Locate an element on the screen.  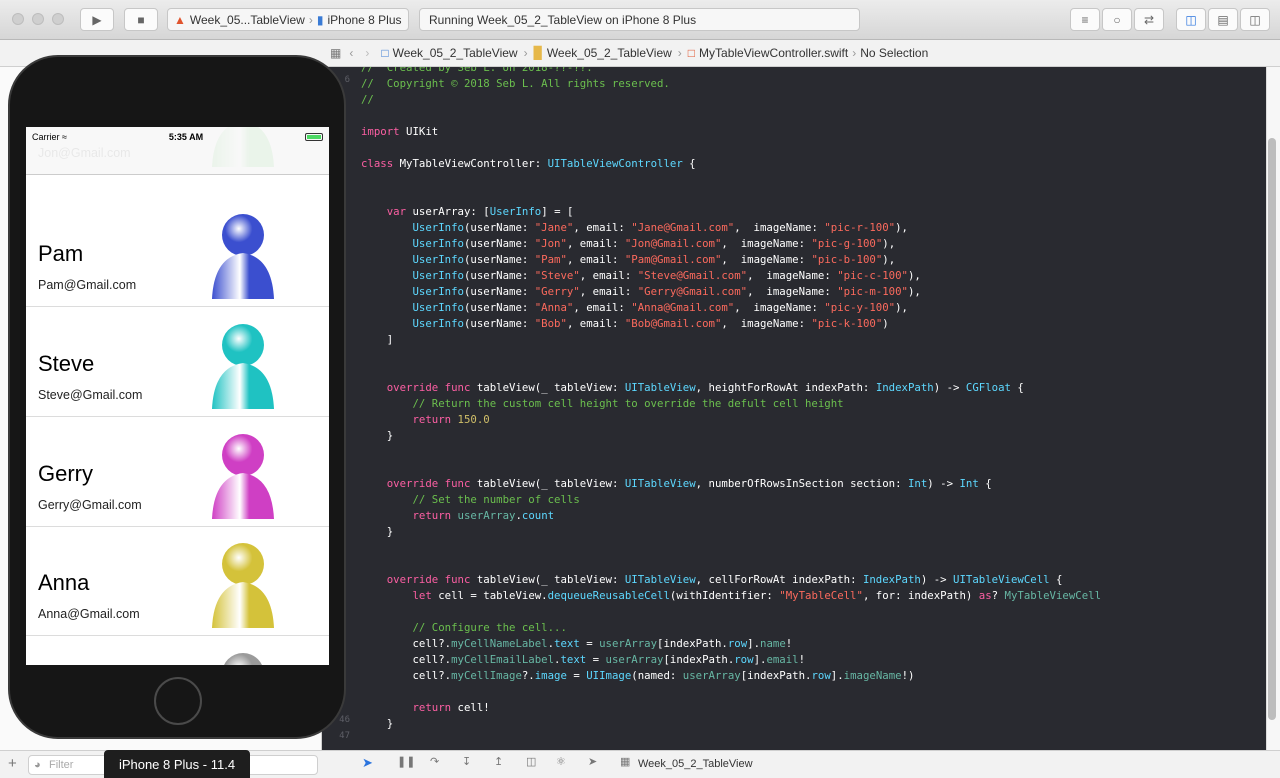
line-number: 46 is located at coordinates (344, 720).